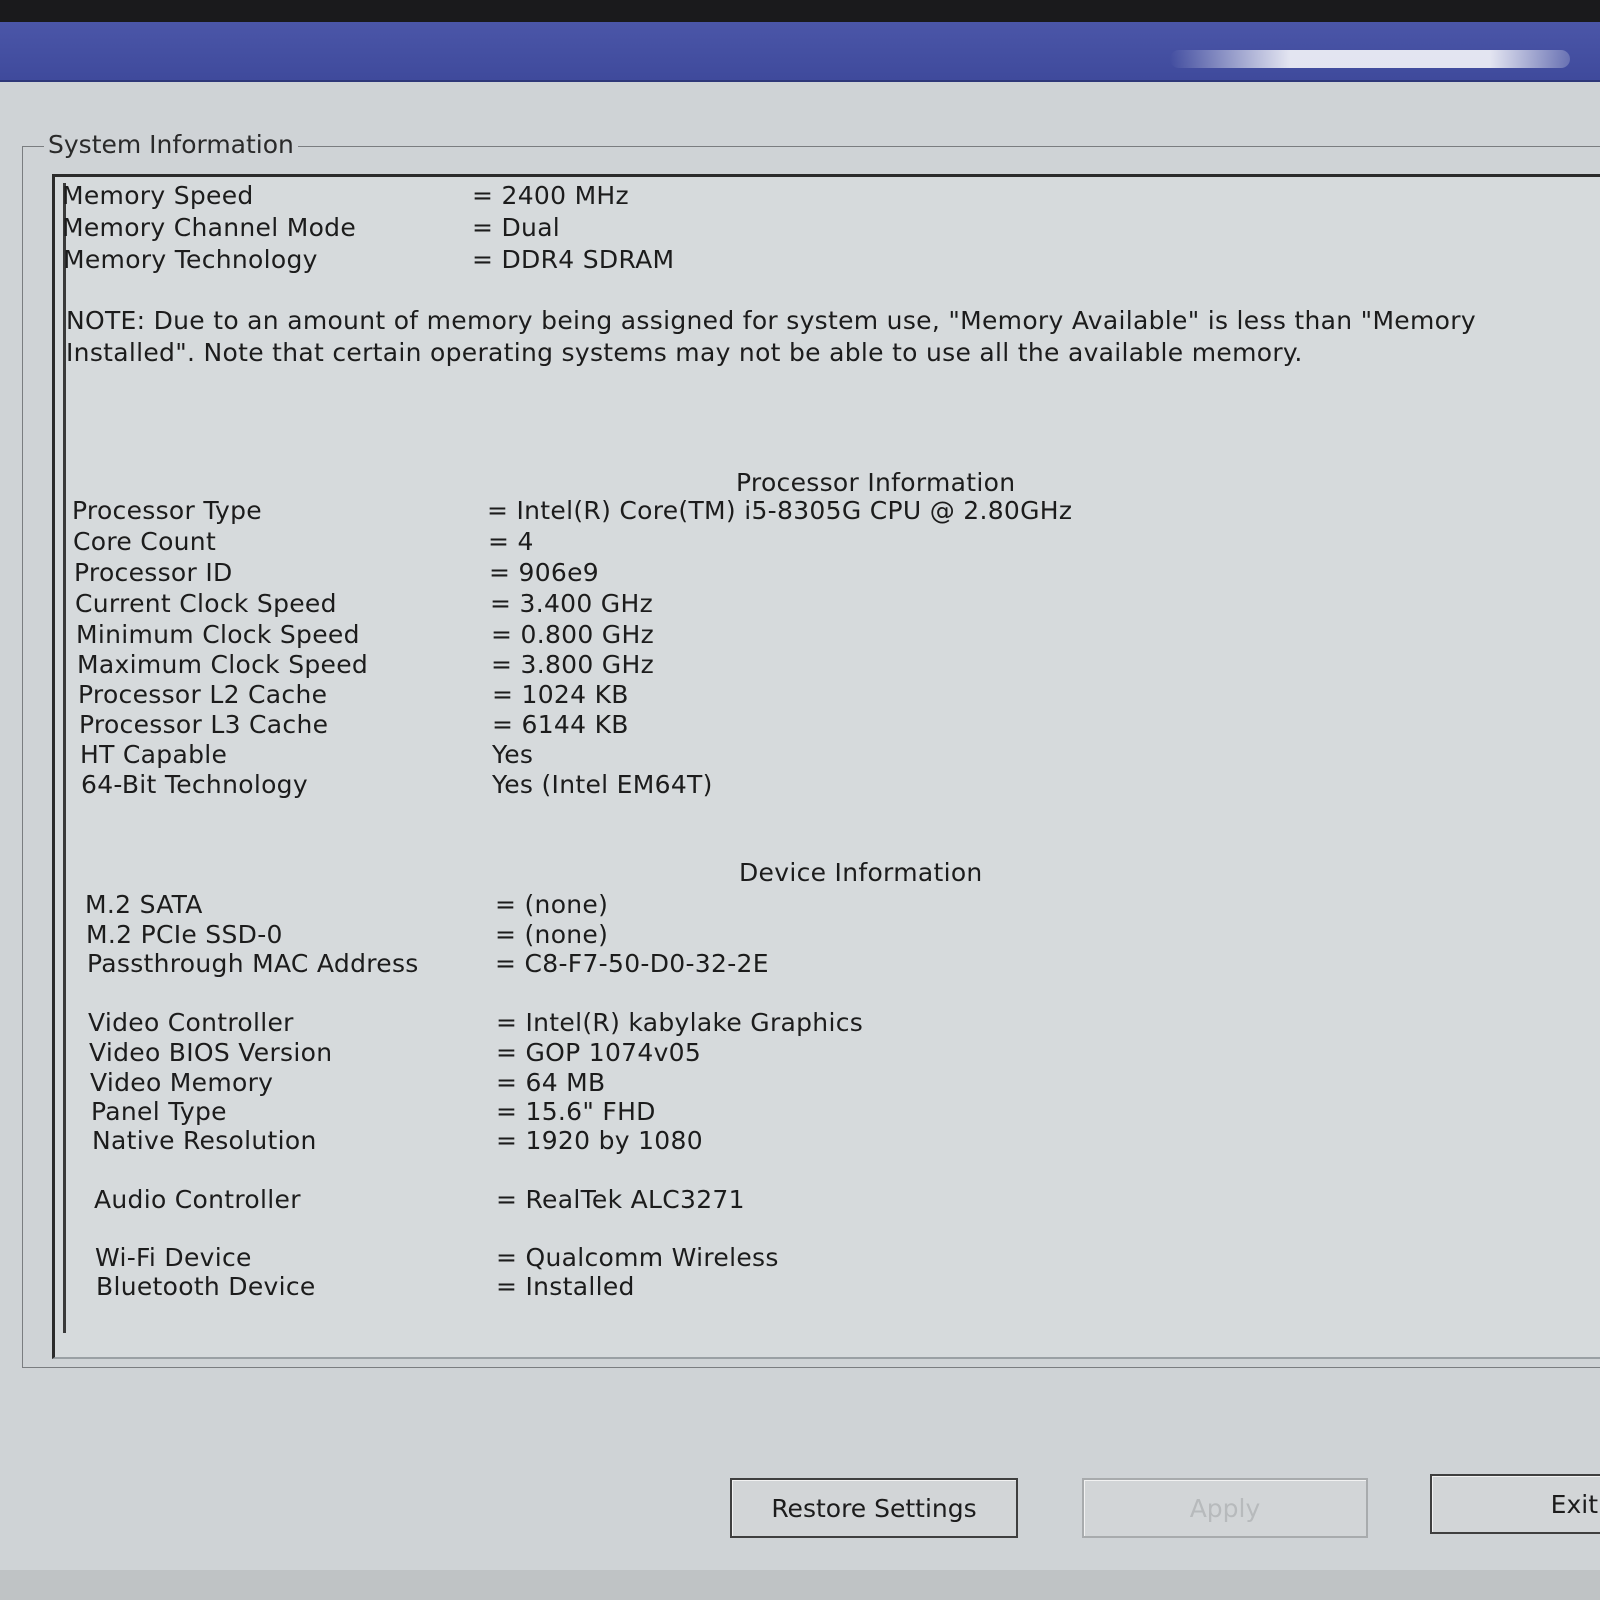  Describe the element at coordinates (218, 634) in the screenshot. I see `row-label: Minimum Clock Speed` at that location.